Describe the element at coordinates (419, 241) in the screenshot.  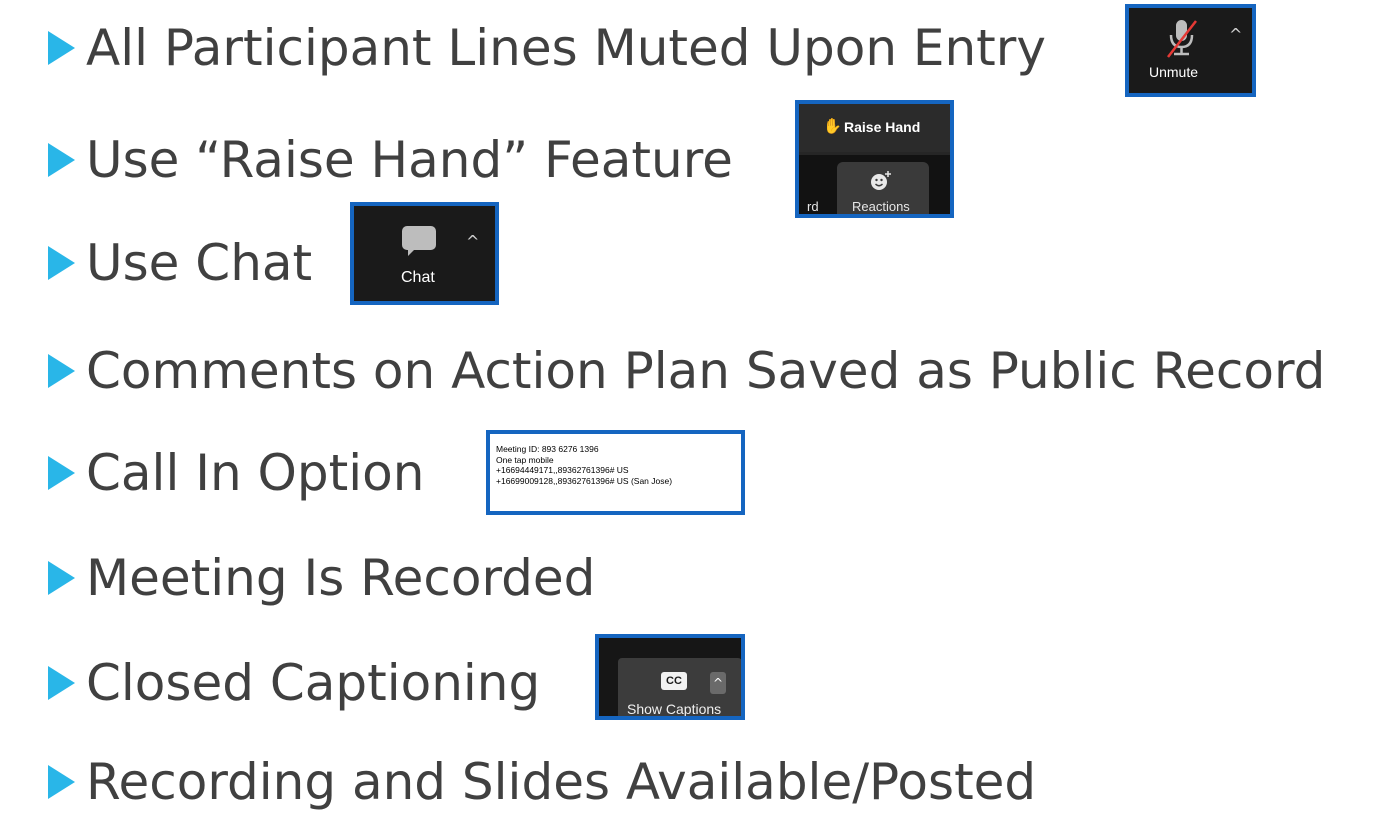
I see `speech-bubble-icon` at that location.